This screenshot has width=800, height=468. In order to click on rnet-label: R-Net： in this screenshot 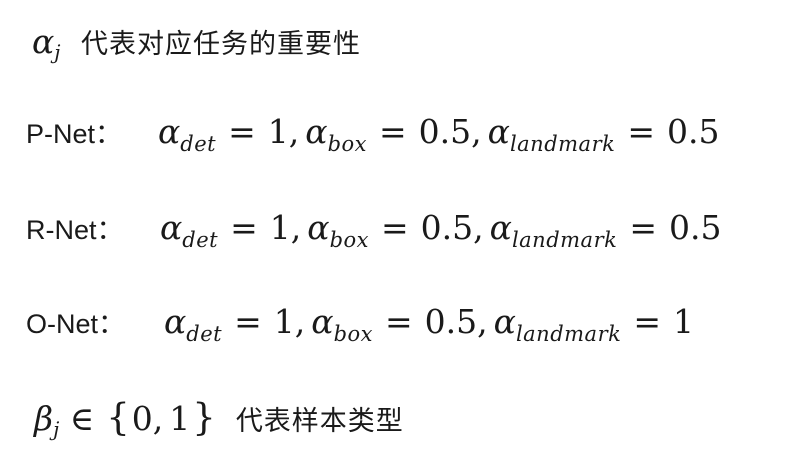, I will do `click(75, 230)`.